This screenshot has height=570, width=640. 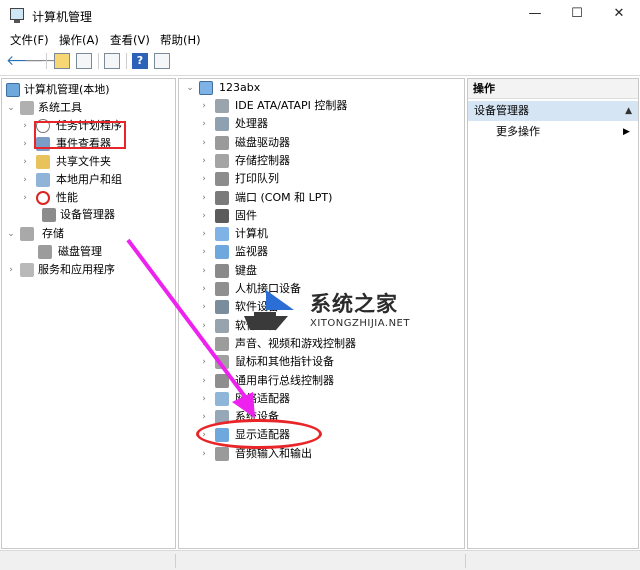 What do you see at coordinates (246, 270) in the screenshot?
I see `device-category-label: 键盘` at bounding box center [246, 270].